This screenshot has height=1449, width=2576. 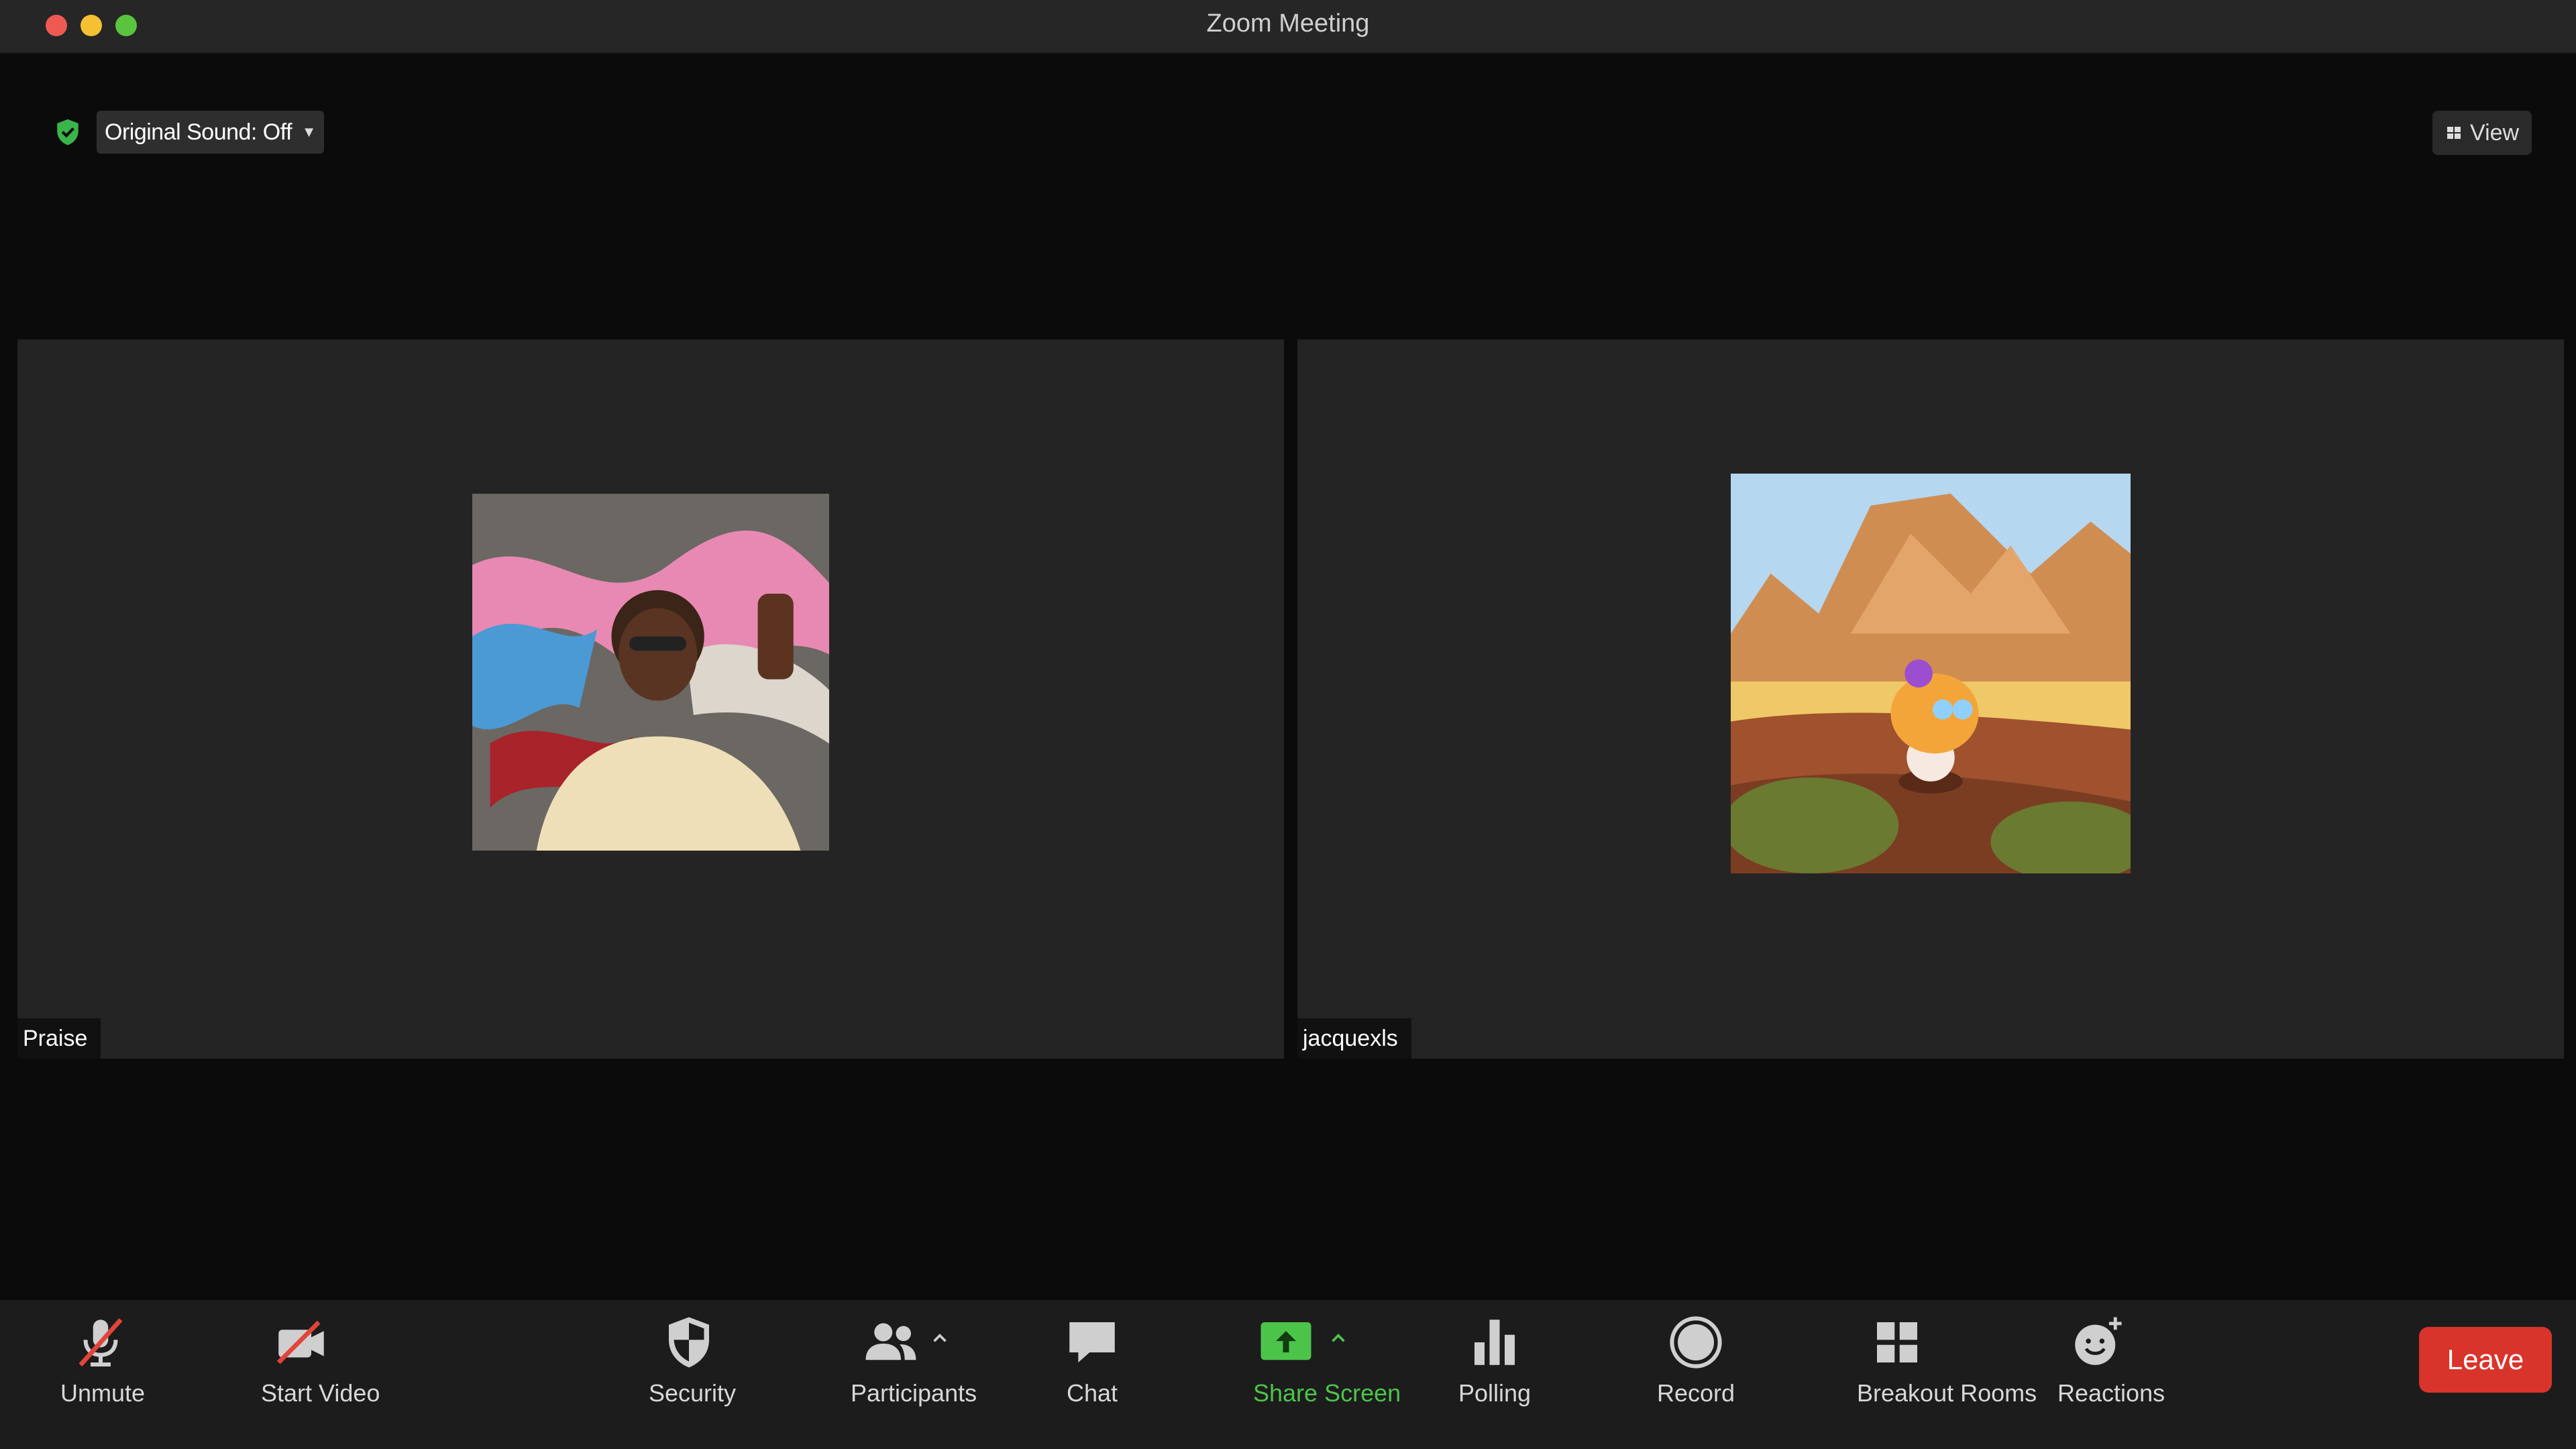 I want to click on participant-avatar-illustration, so click(x=1931, y=673).